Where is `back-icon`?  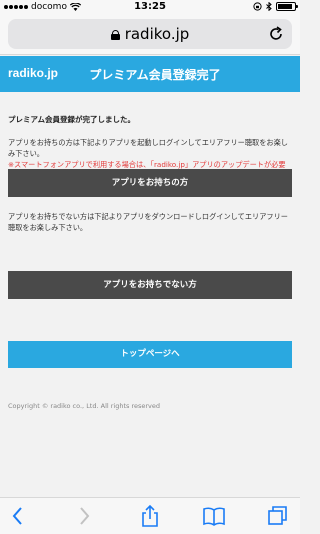
back-icon is located at coordinates (18, 516).